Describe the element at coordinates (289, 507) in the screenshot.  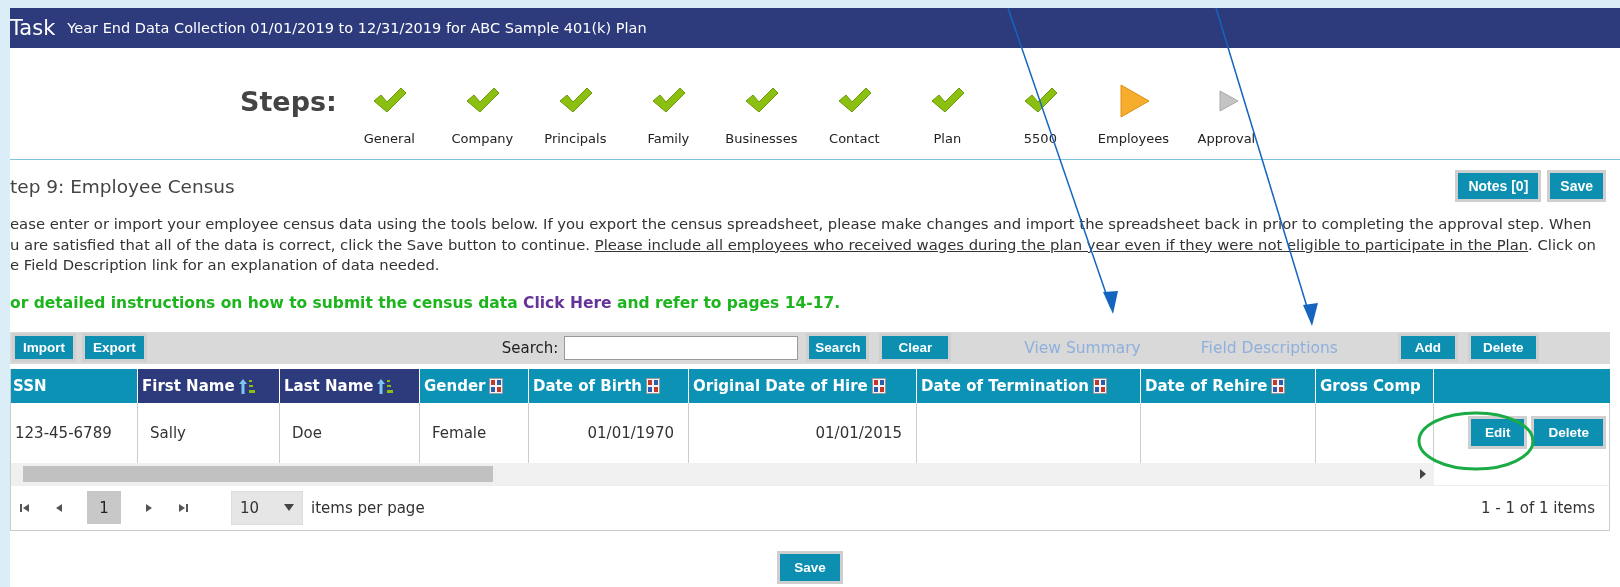
I see `caret-icon` at that location.